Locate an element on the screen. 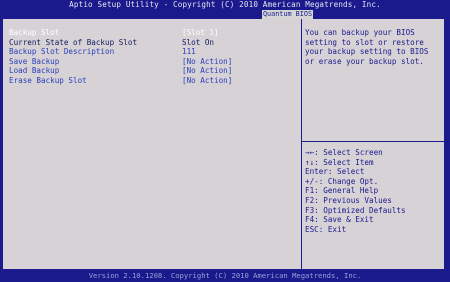 Image resolution: width=450 pixels, height=282 pixels. setting-value: 111 is located at coordinates (189, 52).